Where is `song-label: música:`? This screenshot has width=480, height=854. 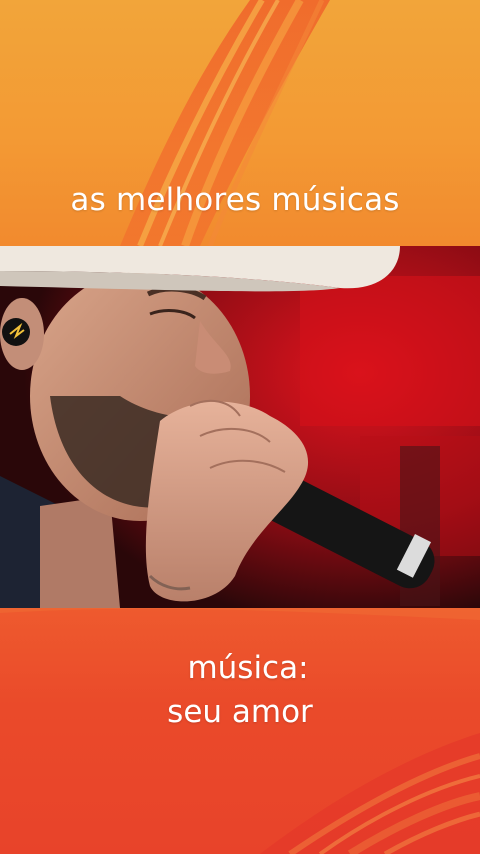
song-label: música: is located at coordinates (248, 668).